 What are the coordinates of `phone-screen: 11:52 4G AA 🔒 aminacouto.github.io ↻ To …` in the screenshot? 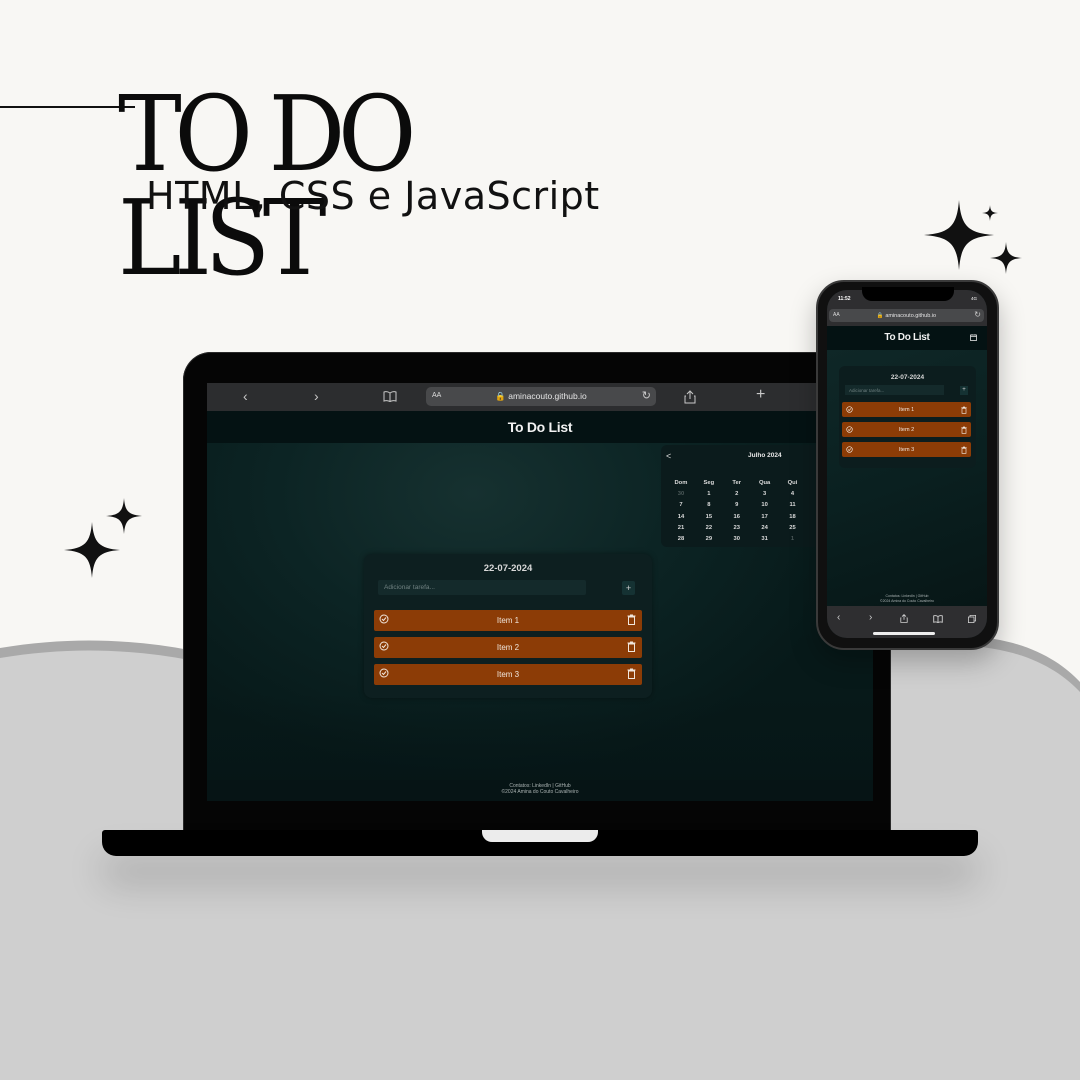 It's located at (907, 464).